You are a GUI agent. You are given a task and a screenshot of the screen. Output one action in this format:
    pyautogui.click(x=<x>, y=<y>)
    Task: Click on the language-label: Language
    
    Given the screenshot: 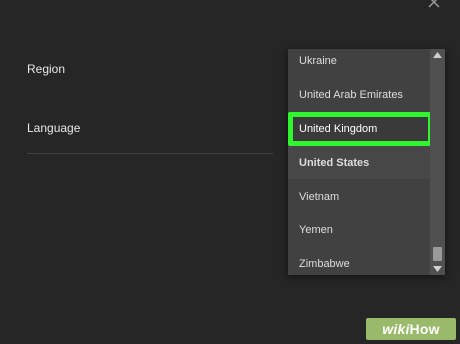 What is the action you would take?
    pyautogui.click(x=54, y=128)
    